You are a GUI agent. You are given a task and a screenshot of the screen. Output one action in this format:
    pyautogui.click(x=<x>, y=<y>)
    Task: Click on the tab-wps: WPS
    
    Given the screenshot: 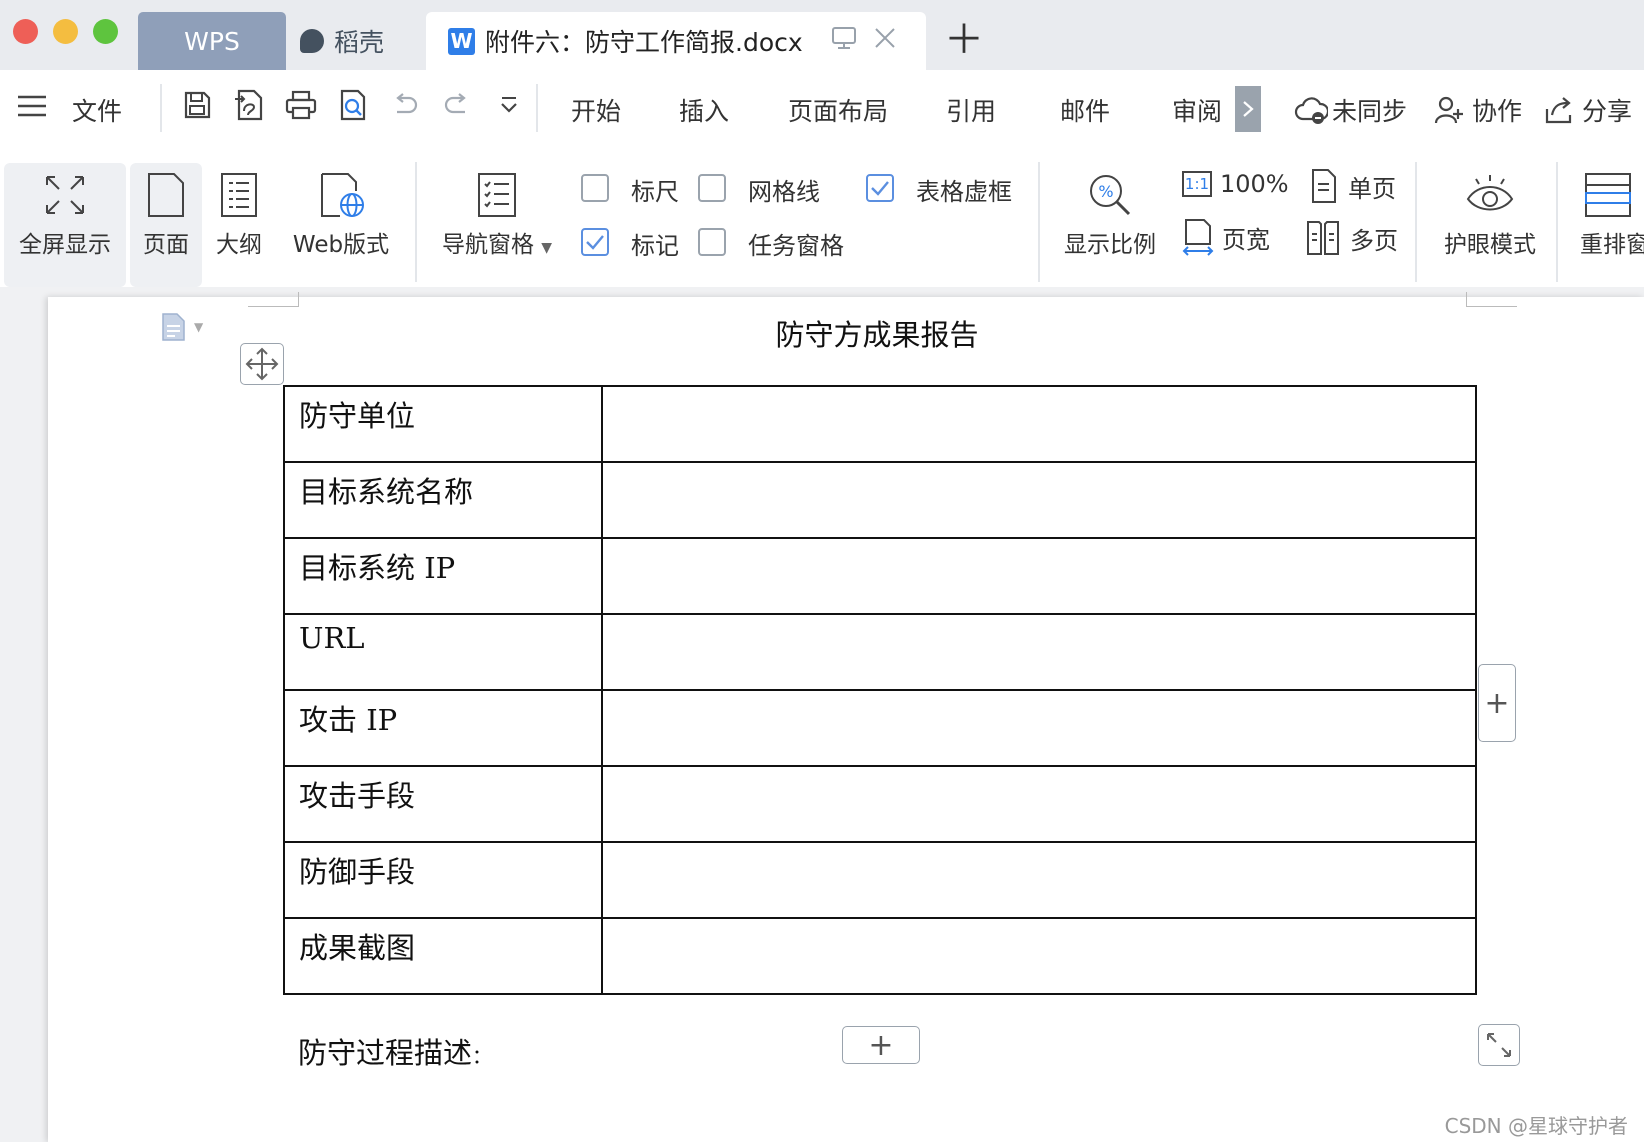 What is the action you would take?
    pyautogui.click(x=212, y=41)
    